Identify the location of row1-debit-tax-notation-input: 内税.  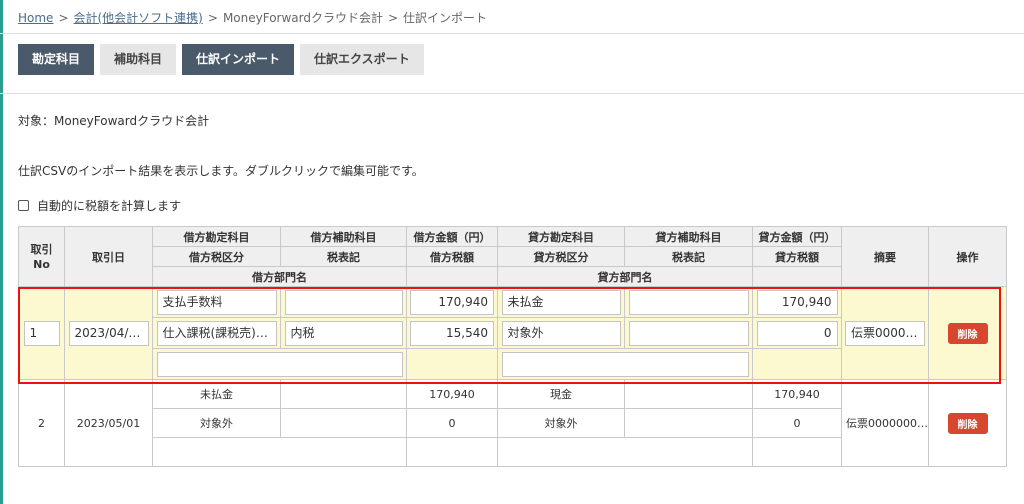
(343, 333).